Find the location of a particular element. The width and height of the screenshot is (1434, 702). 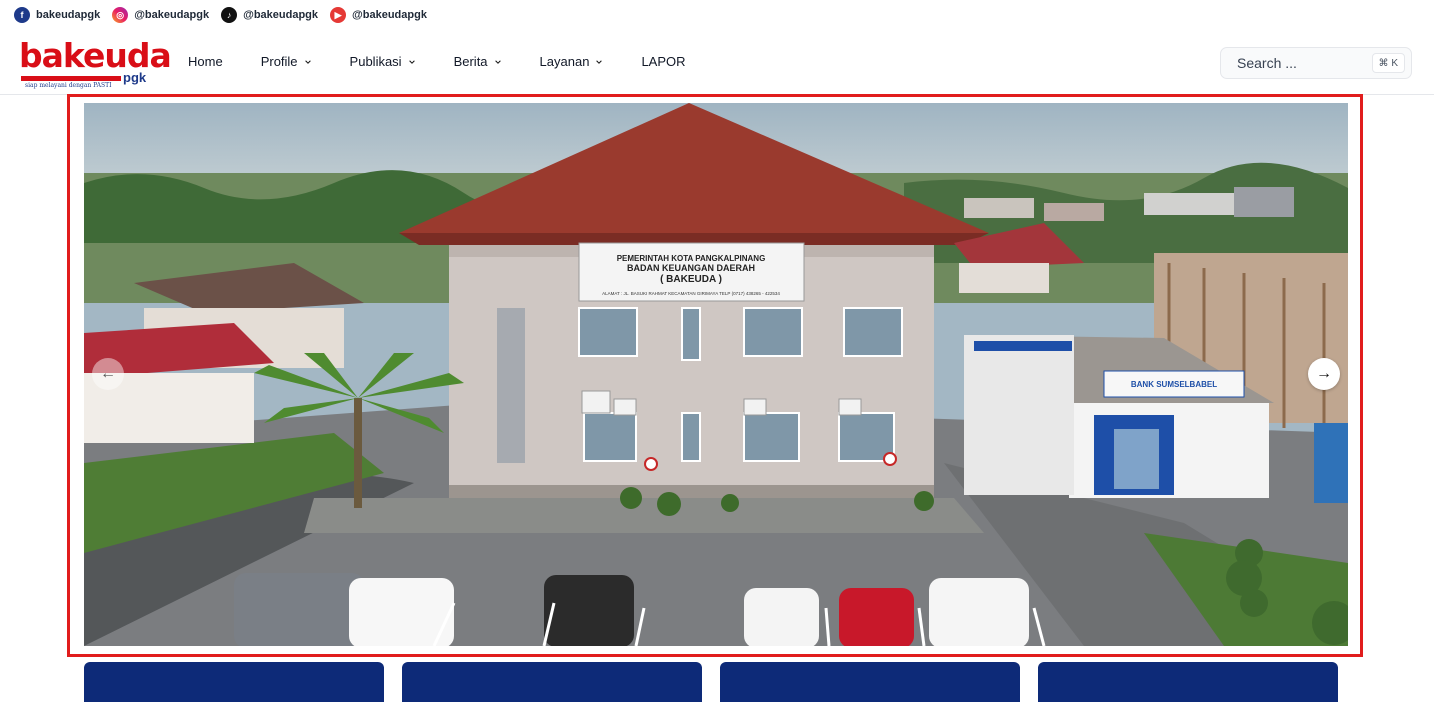

feature-cards is located at coordinates (716, 682).